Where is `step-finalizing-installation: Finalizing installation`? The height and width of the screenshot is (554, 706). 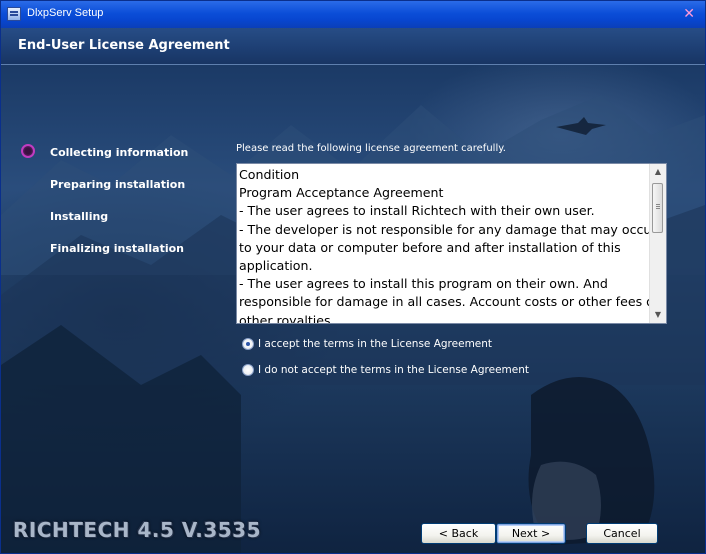
step-finalizing-installation: Finalizing installation is located at coordinates (117, 248).